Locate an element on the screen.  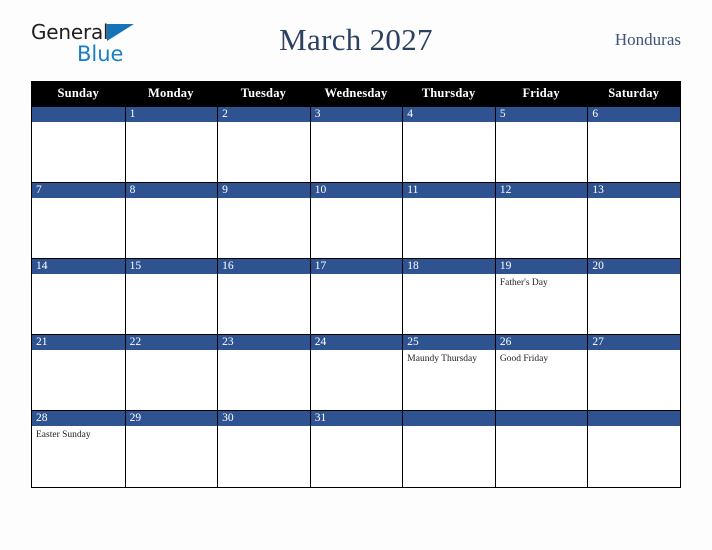
day-number: 14 is located at coordinates (78, 266).